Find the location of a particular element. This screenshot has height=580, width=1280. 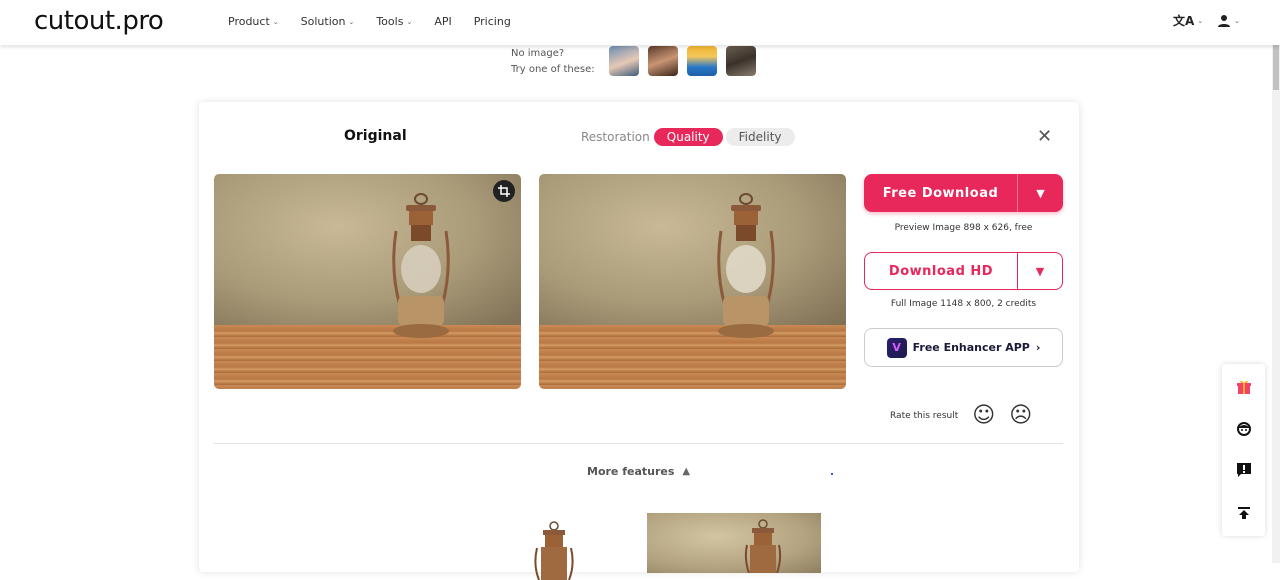

support-icon is located at coordinates (1243, 429).